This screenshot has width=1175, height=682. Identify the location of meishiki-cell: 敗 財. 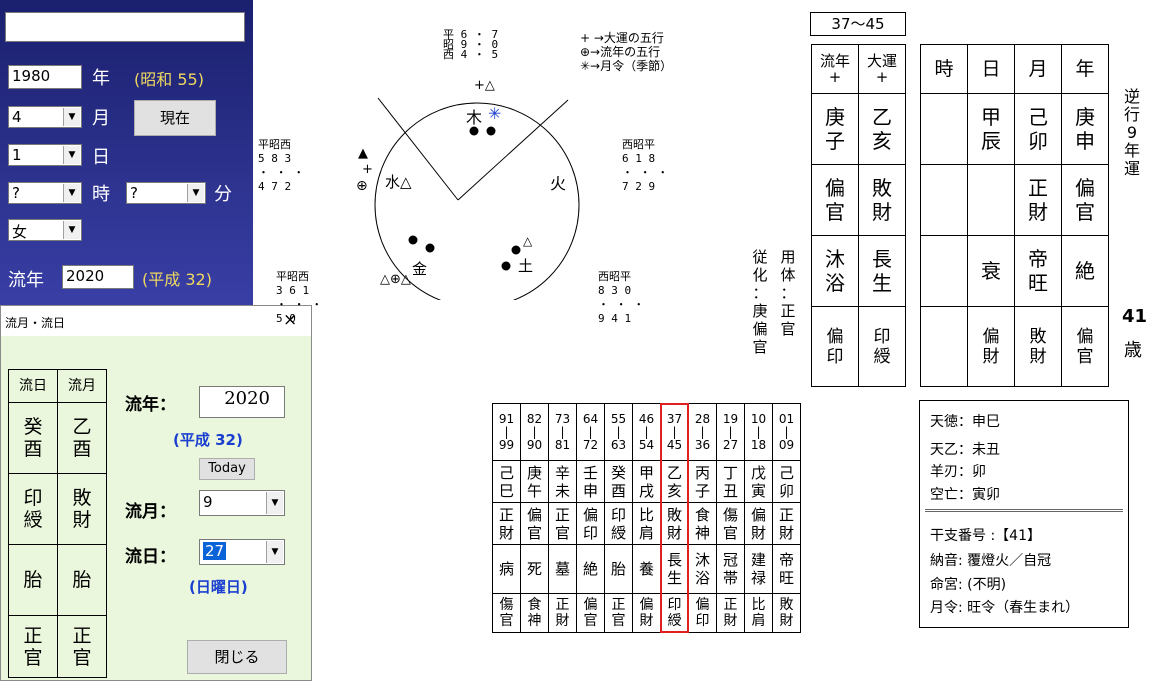
(1038, 346).